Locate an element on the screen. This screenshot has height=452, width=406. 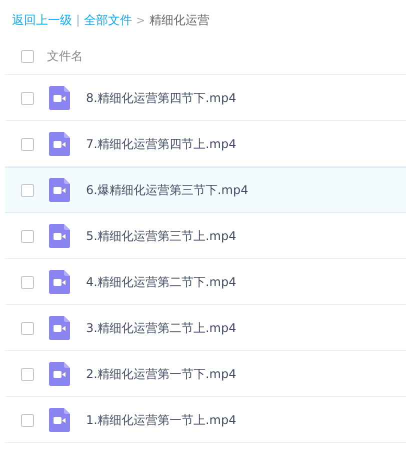
file-row: 6.爆精细化运营第三节下.mp4 is located at coordinates (205, 190).